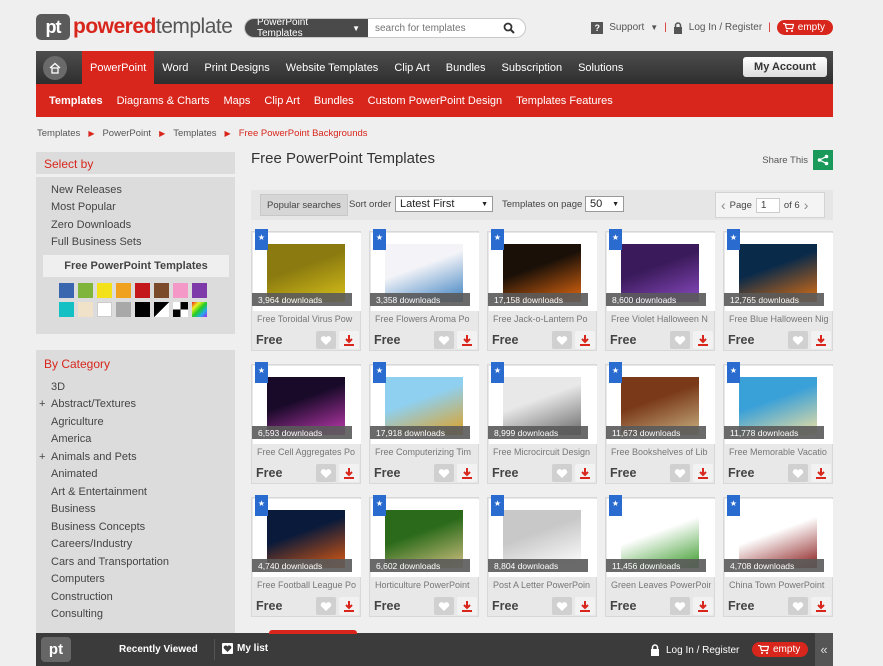  What do you see at coordinates (543, 452) in the screenshot?
I see `template-name: Free Microcircuit Design` at bounding box center [543, 452].